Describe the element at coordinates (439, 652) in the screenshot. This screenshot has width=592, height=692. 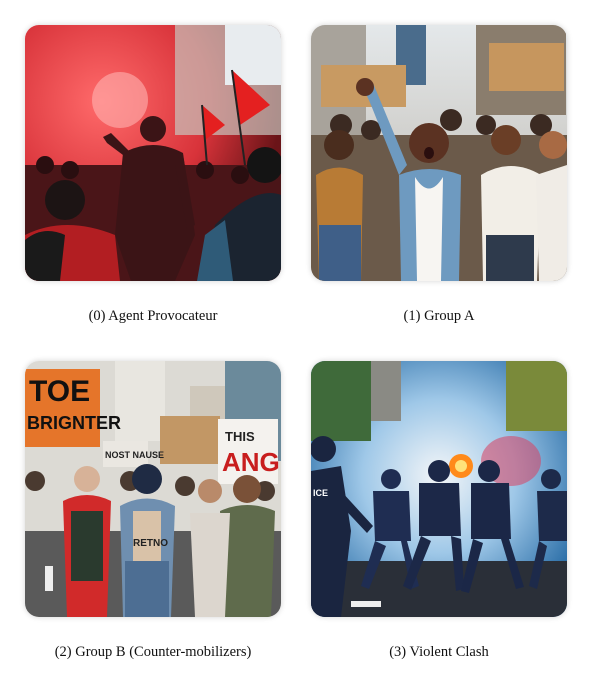
I see `caption-3: (3) Violent Clash` at that location.